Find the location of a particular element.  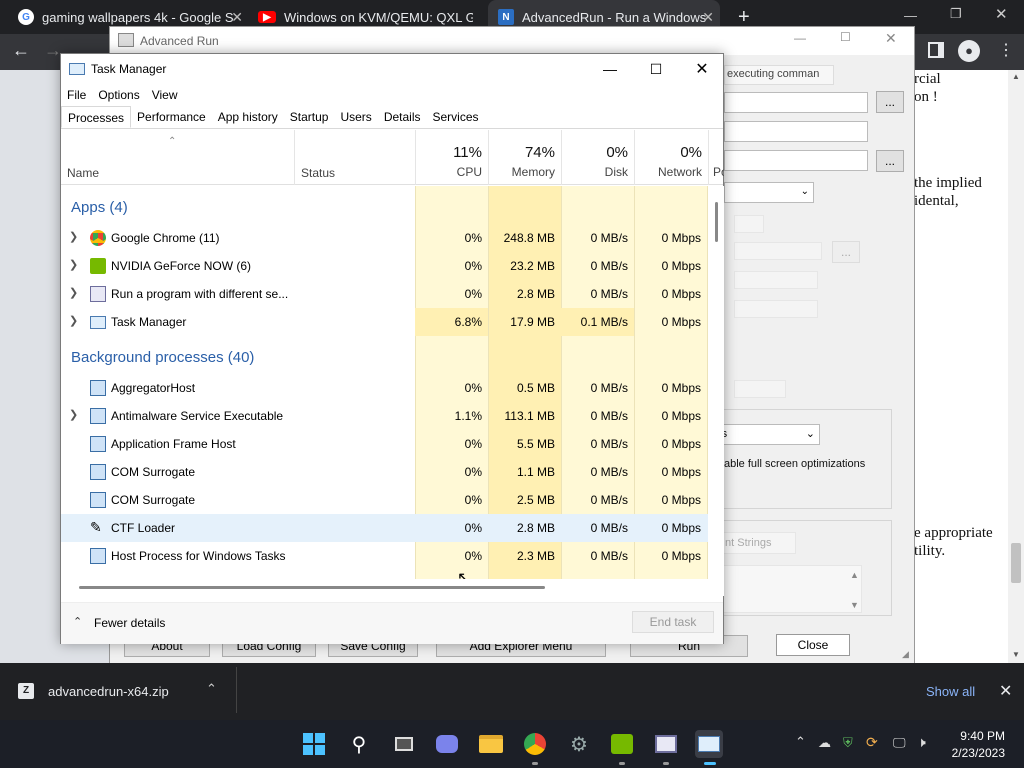

priority-select: ⌄ is located at coordinates (769, 192).